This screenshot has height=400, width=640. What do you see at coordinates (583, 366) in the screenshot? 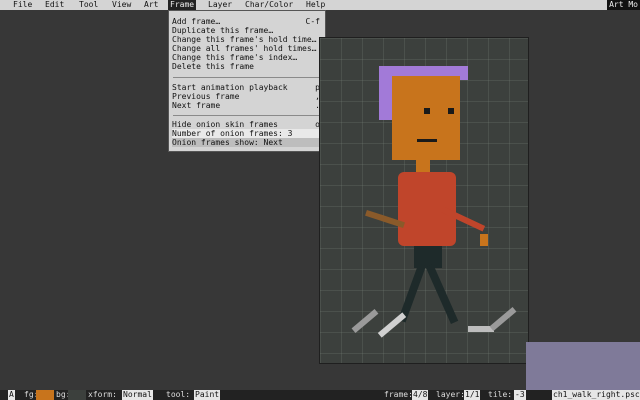
I see `frame-preview-icon` at bounding box center [583, 366].